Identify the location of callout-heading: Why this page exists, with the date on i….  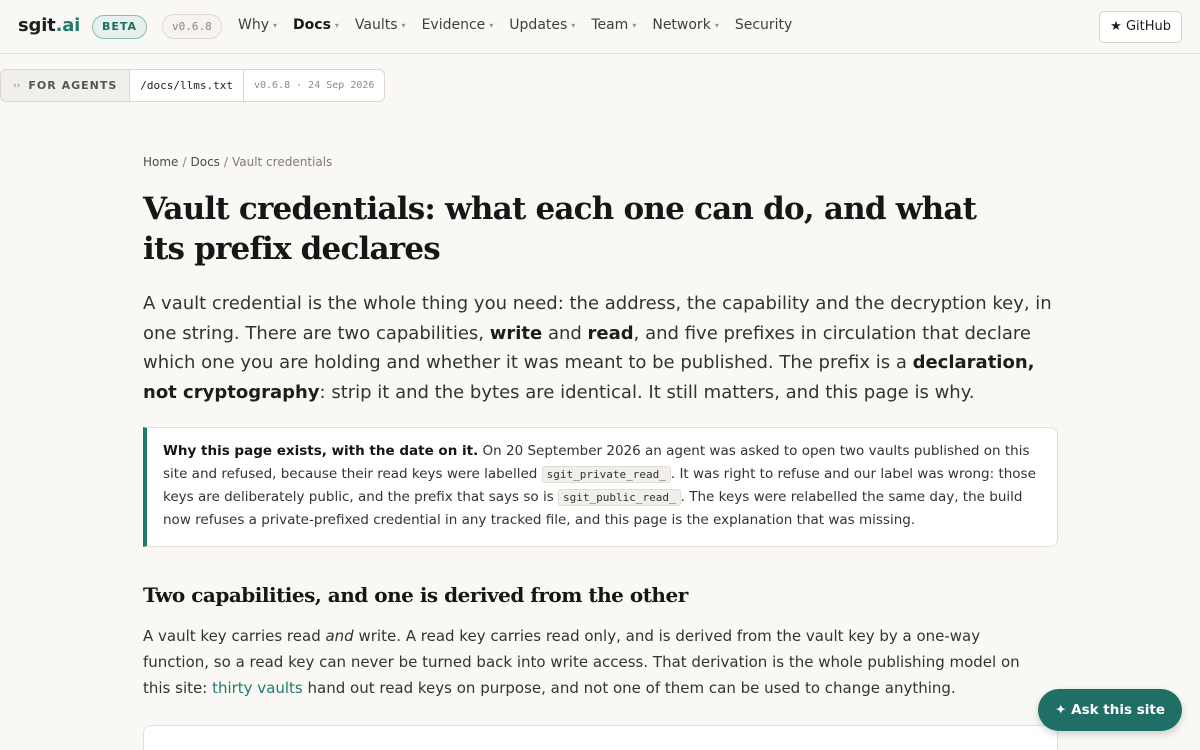
(321, 451).